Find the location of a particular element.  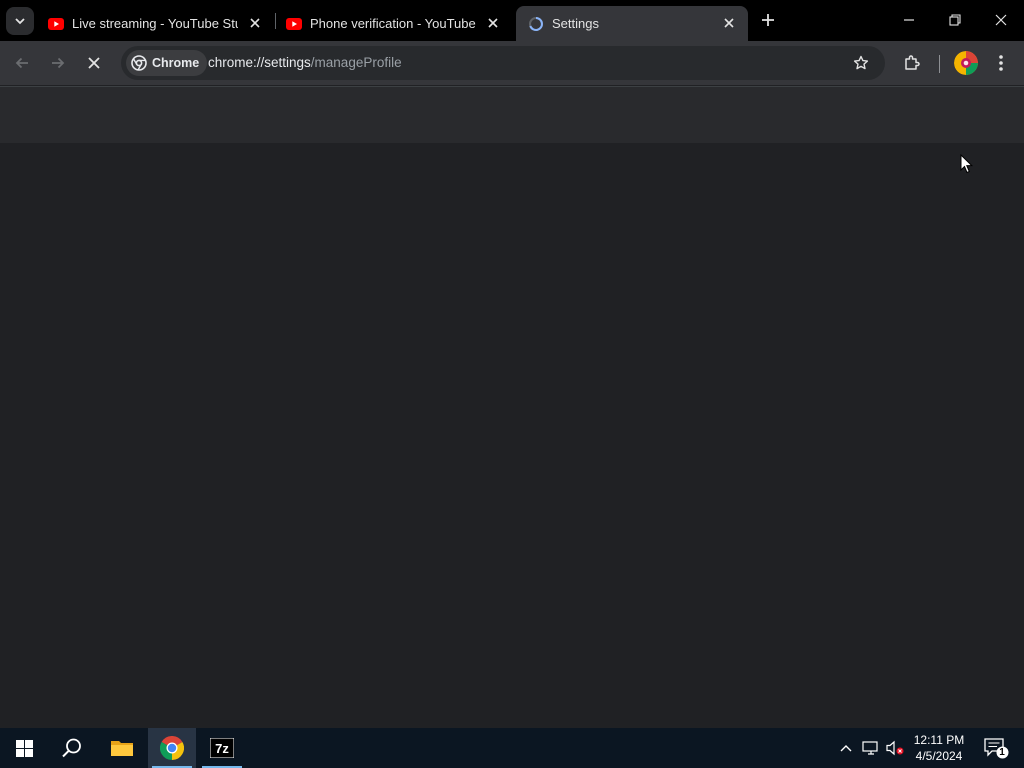

avatar-icon is located at coordinates (966, 63).